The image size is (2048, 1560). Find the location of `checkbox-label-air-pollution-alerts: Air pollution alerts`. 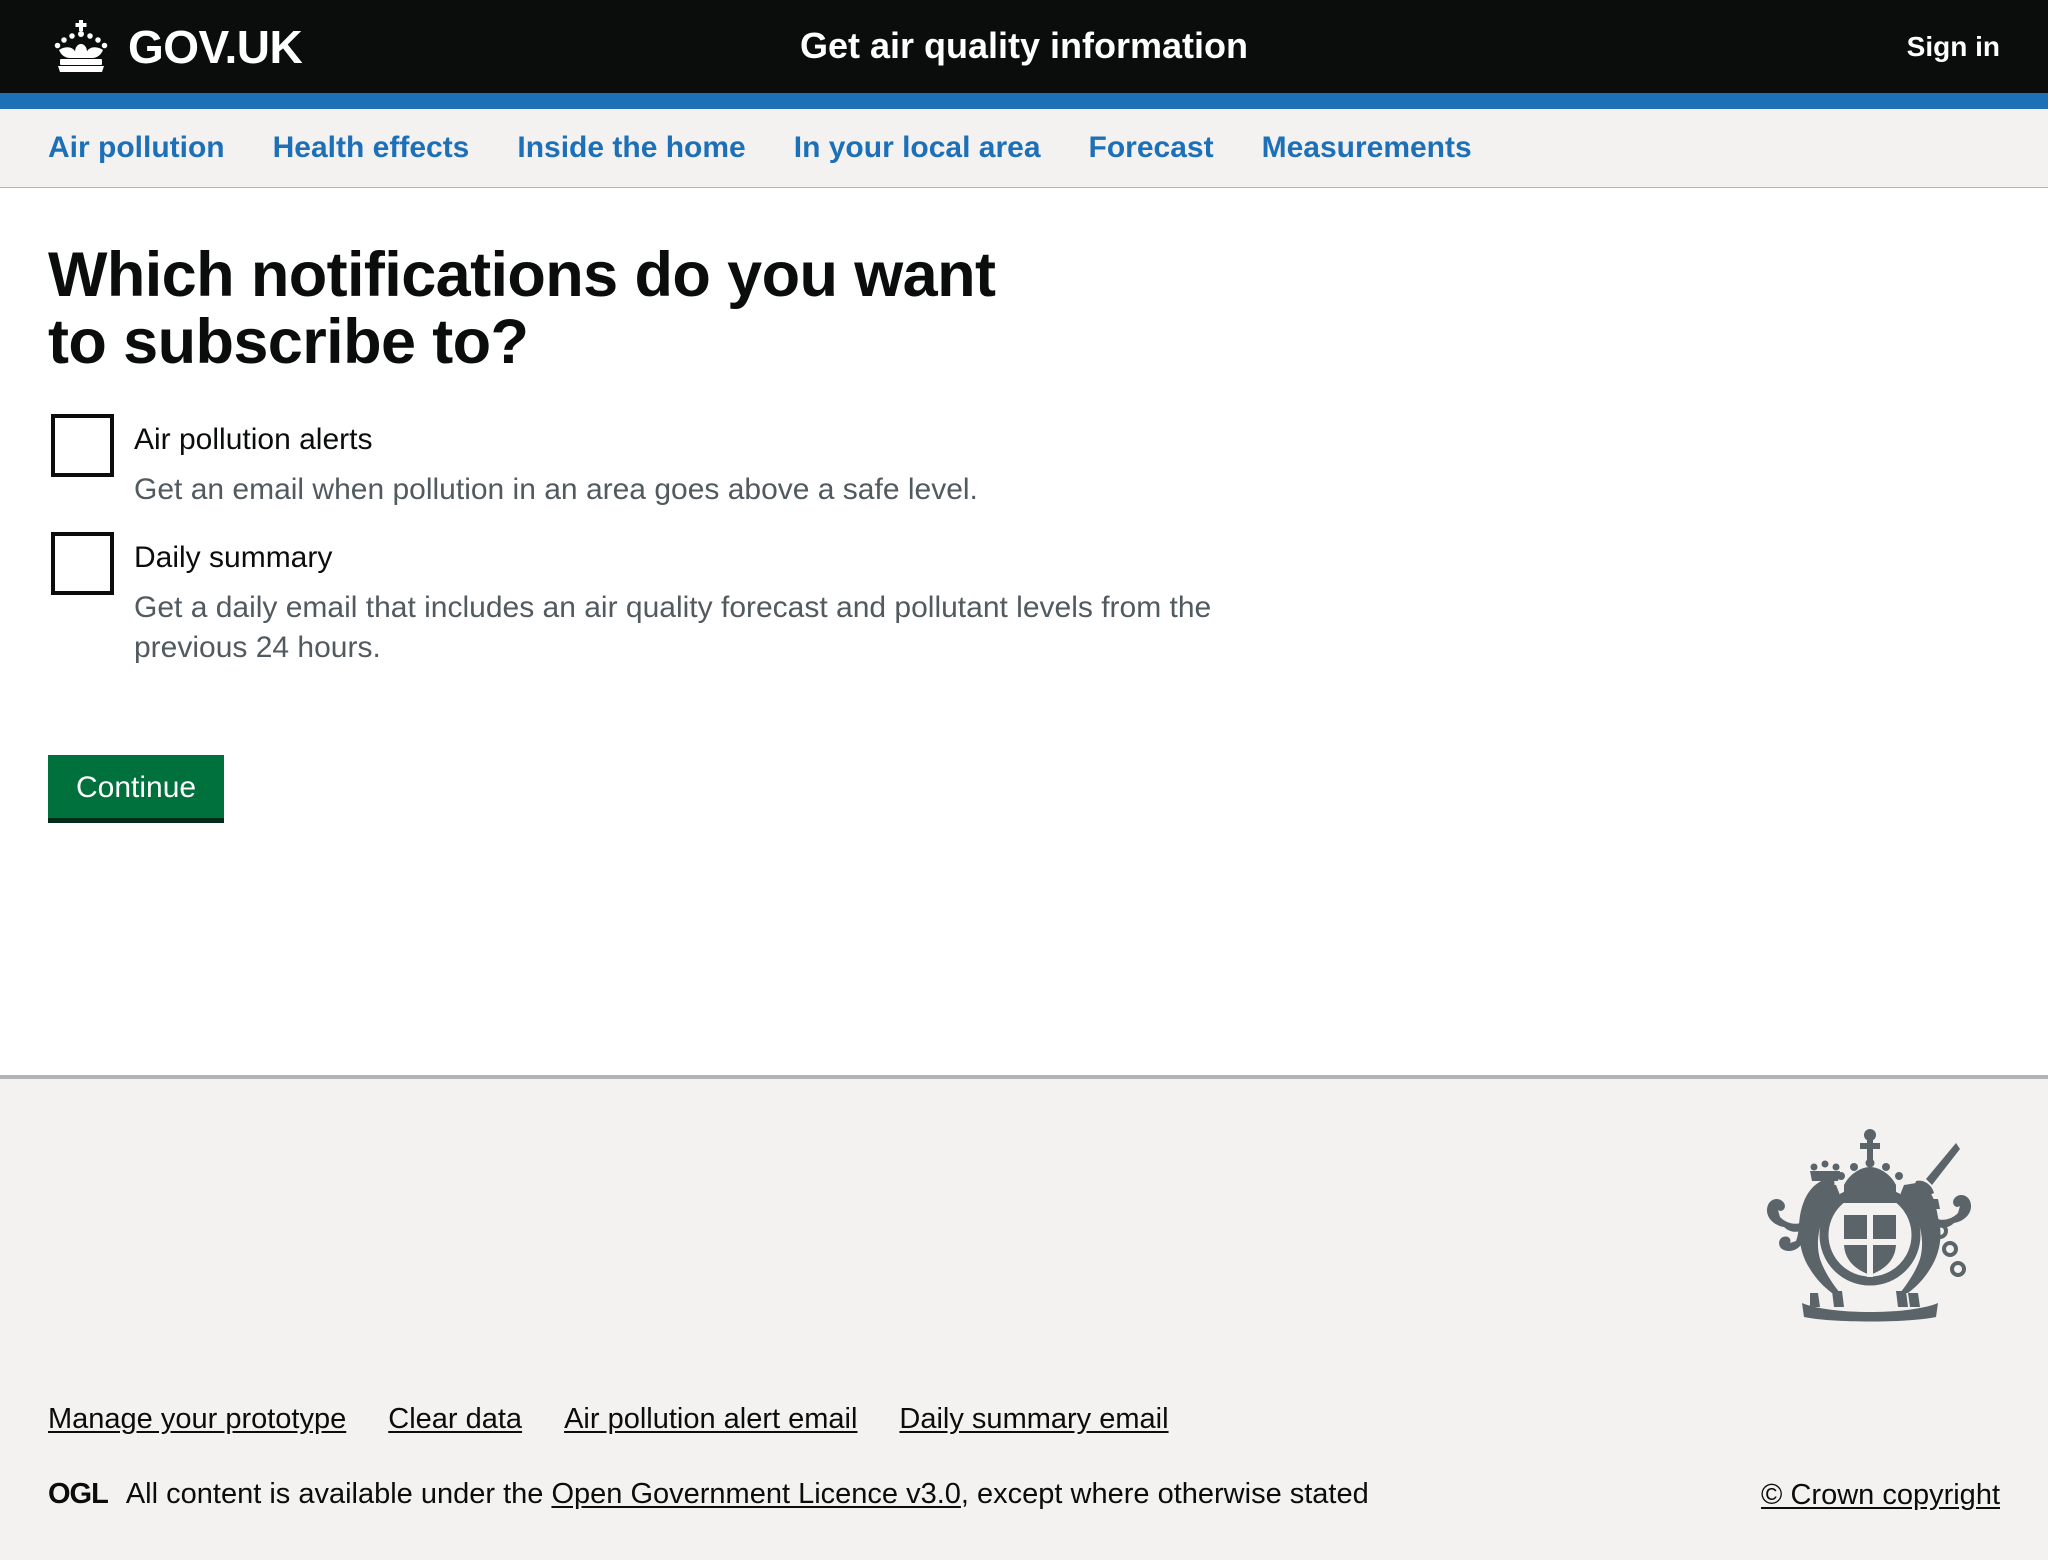

checkbox-label-air-pollution-alerts: Air pollution alerts is located at coordinates (1067, 435).